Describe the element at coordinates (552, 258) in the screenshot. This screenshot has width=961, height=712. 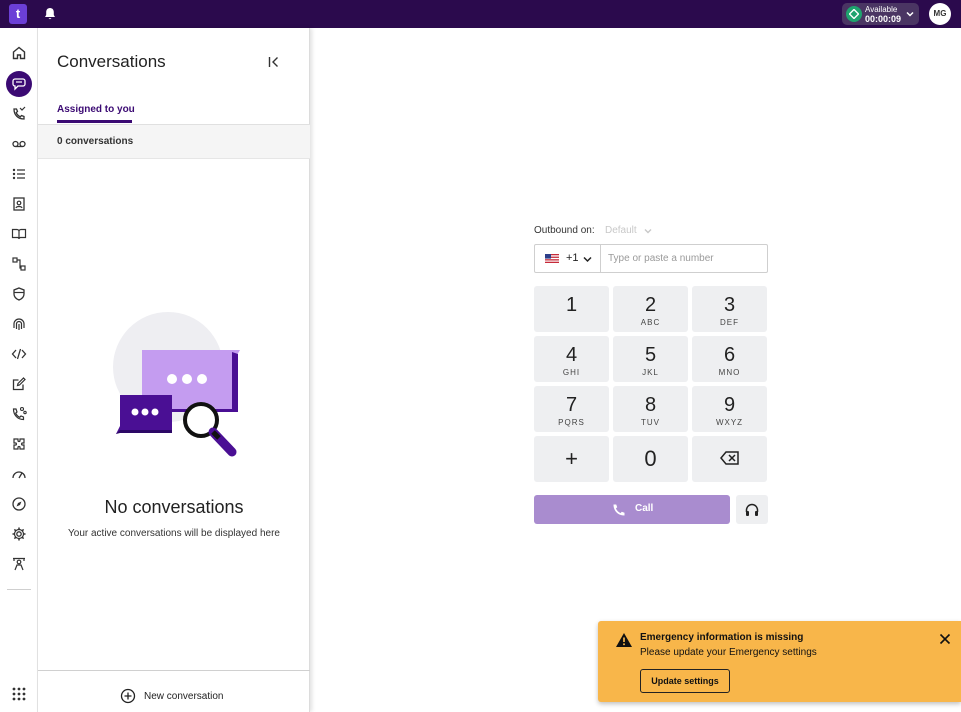
I see `us-flag-icon` at that location.